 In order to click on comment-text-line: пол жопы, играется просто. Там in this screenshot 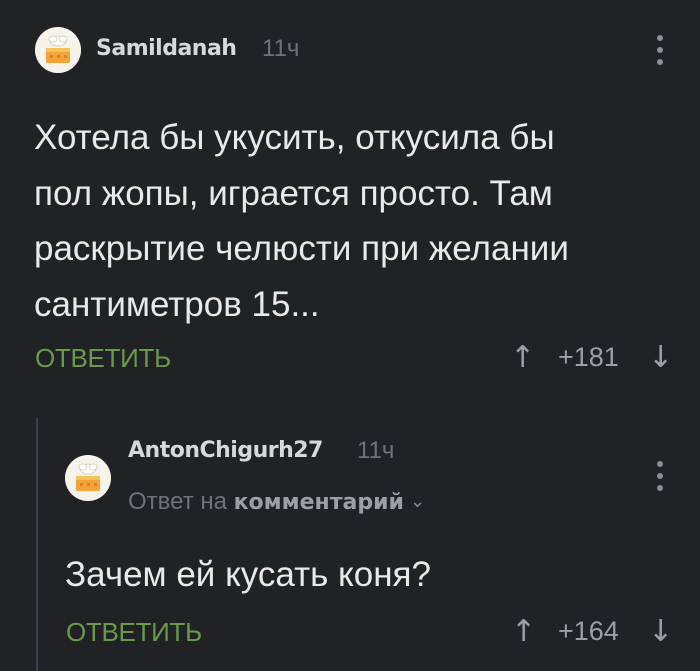, I will do `click(293, 193)`.